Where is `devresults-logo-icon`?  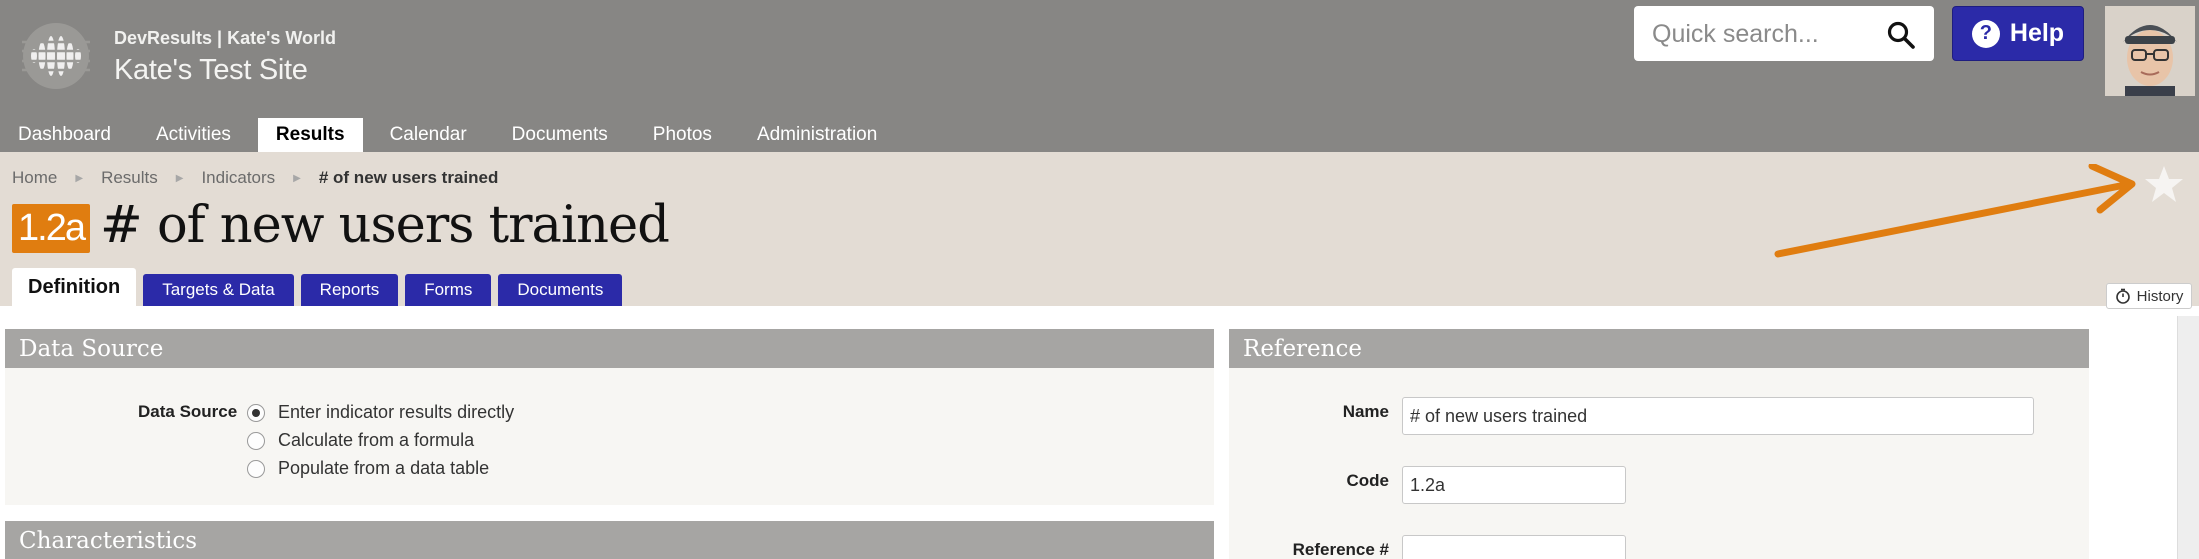 devresults-logo-icon is located at coordinates (56, 56).